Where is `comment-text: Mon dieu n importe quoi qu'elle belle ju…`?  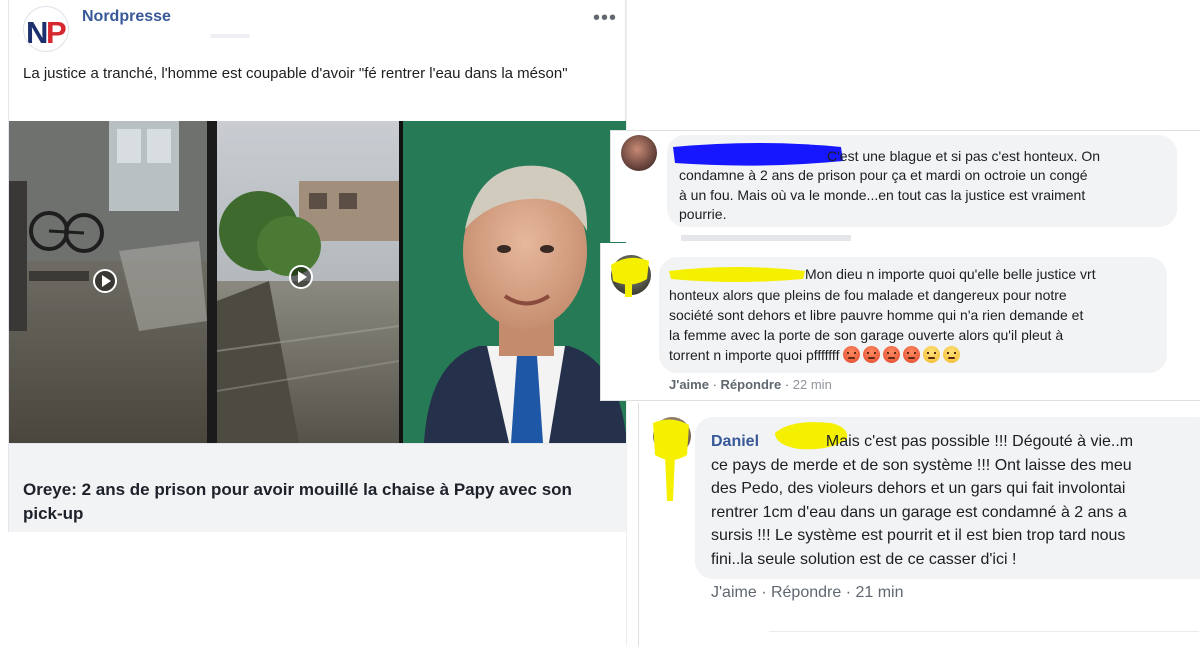
comment-text: Mon dieu n importe quoi qu'elle belle ju… is located at coordinates (950, 275).